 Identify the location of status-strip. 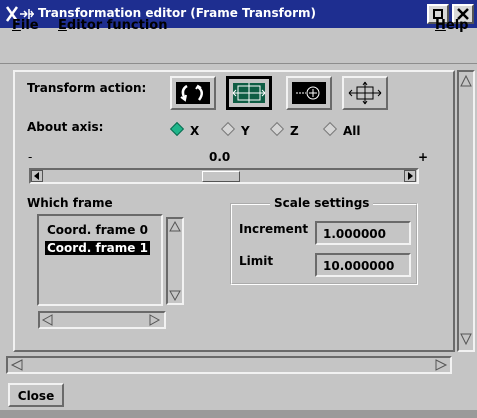
(238, 414).